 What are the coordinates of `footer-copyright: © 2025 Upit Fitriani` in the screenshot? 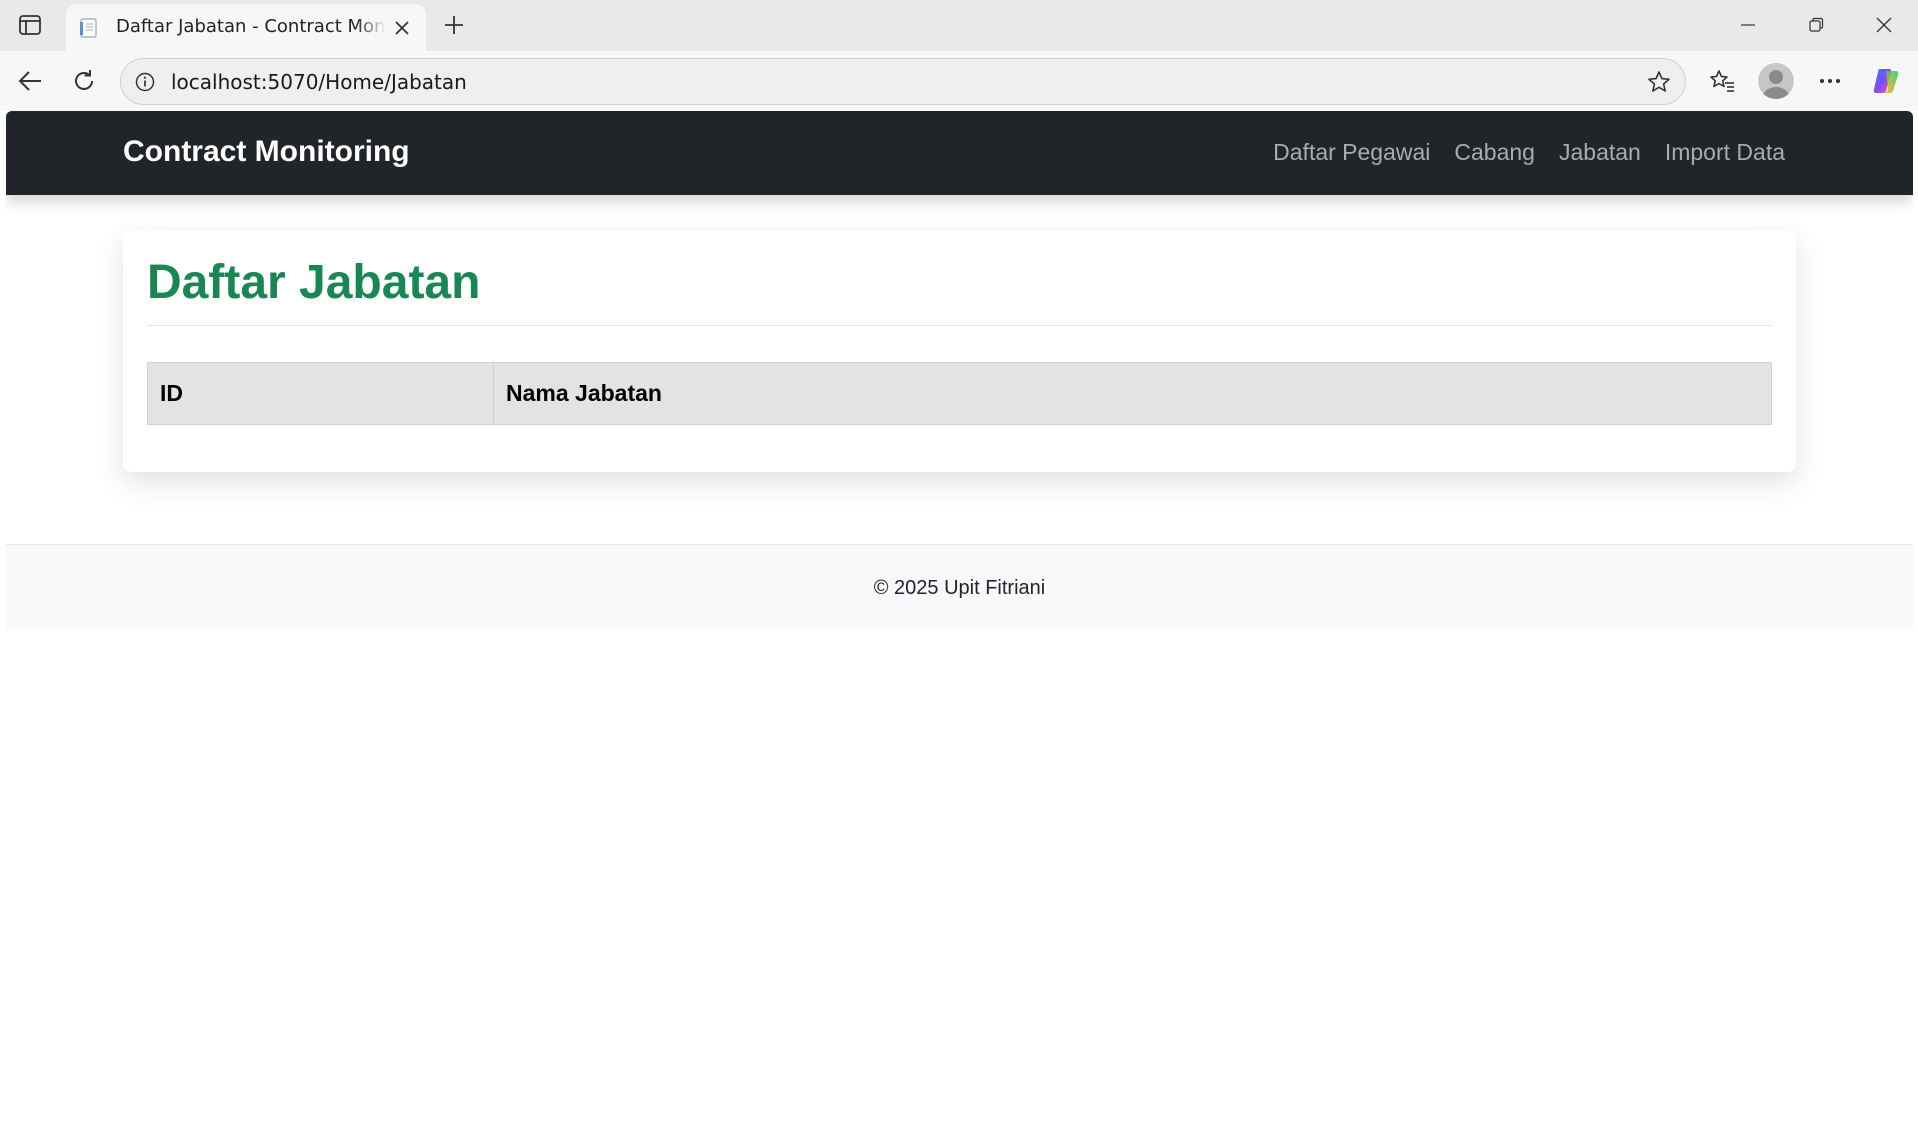 It's located at (959, 588).